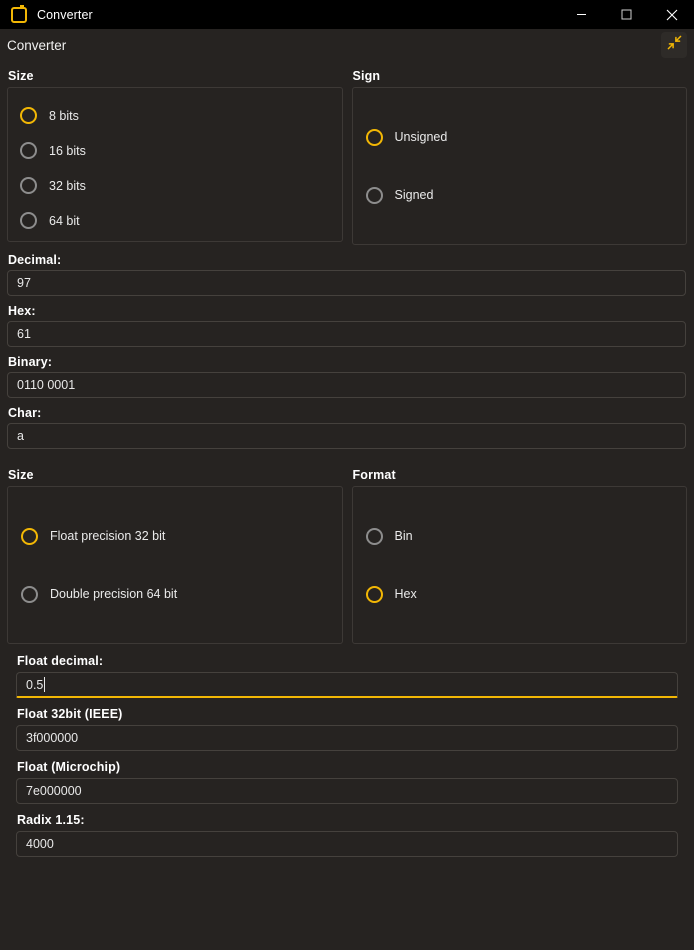 The width and height of the screenshot is (694, 950). What do you see at coordinates (25, 413) in the screenshot?
I see `char-label: Char:` at bounding box center [25, 413].